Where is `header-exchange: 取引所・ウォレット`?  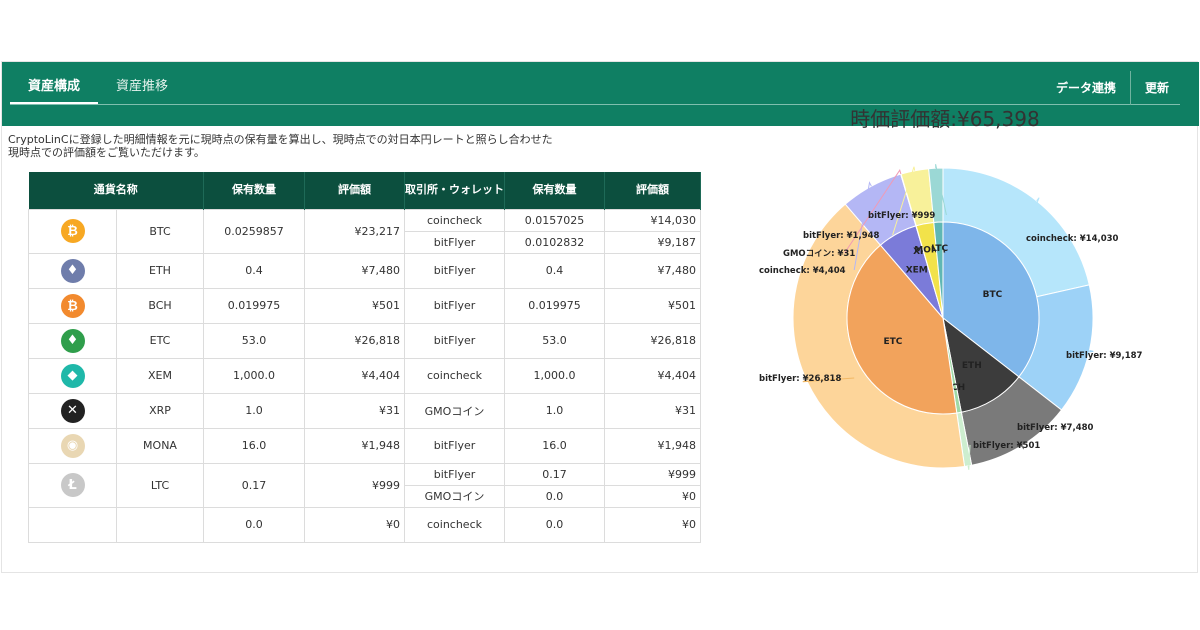 header-exchange: 取引所・ウォレット is located at coordinates (454, 190).